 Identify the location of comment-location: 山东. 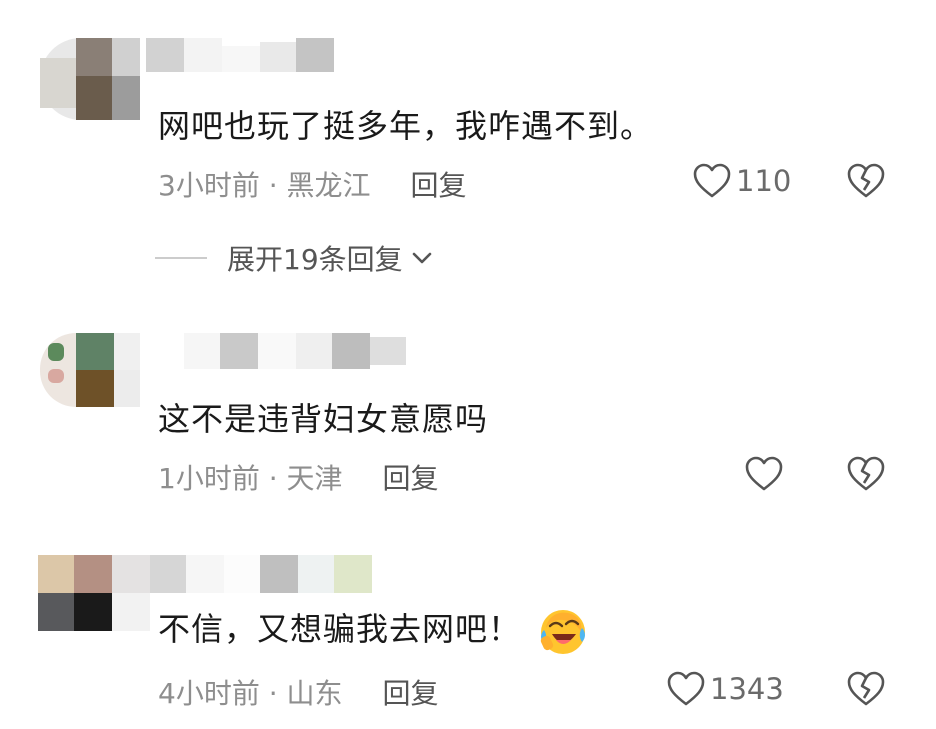
(314, 693).